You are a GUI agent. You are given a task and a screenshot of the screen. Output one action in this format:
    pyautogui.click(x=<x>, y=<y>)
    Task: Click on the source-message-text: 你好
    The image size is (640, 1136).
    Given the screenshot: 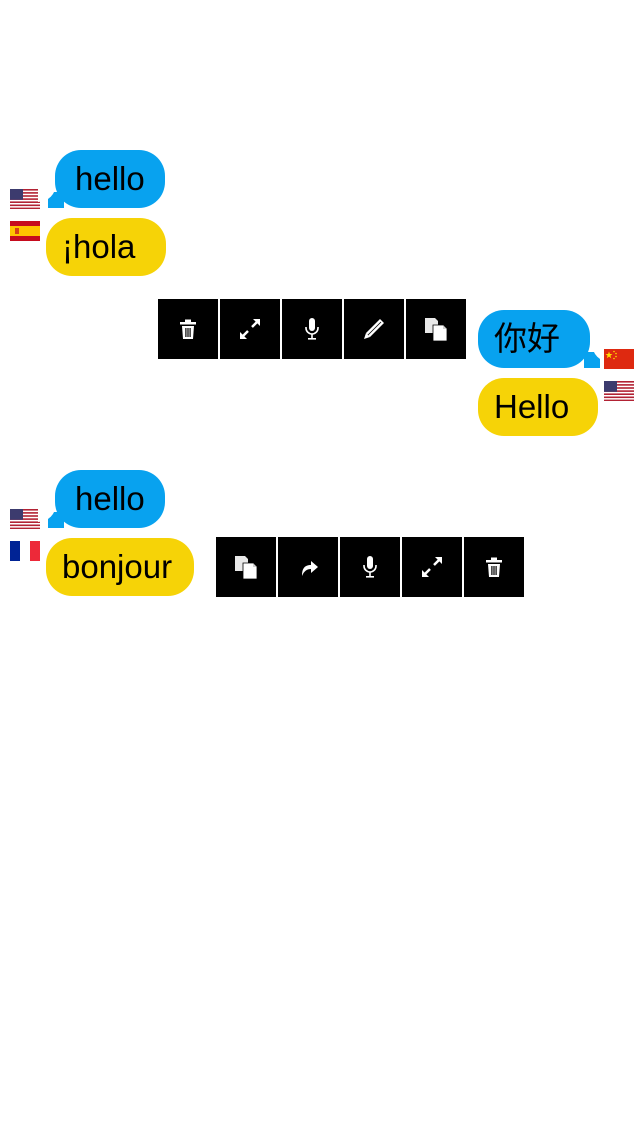 What is the action you would take?
    pyautogui.click(x=527, y=338)
    